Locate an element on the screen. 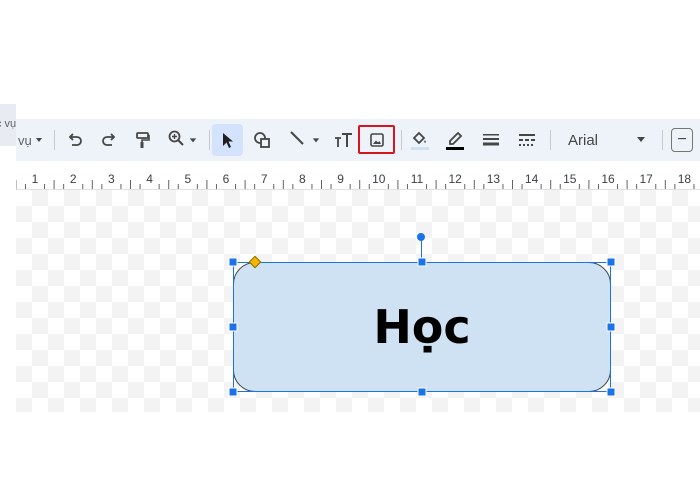 The height and width of the screenshot is (480, 700). ruler-number: 13 is located at coordinates (493, 179).